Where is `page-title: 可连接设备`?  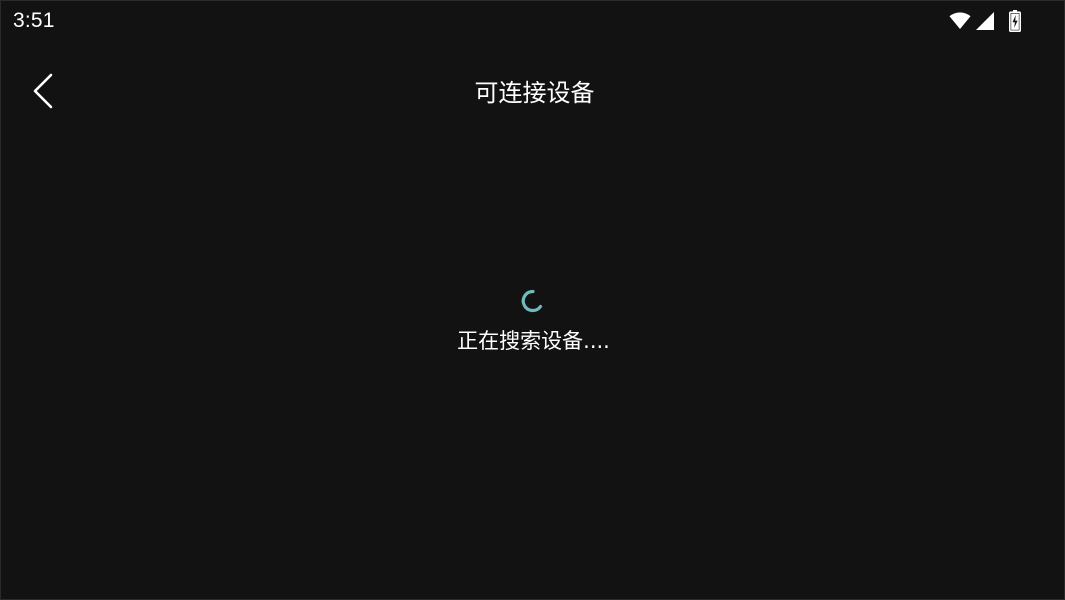
page-title: 可连接设备 is located at coordinates (534, 93).